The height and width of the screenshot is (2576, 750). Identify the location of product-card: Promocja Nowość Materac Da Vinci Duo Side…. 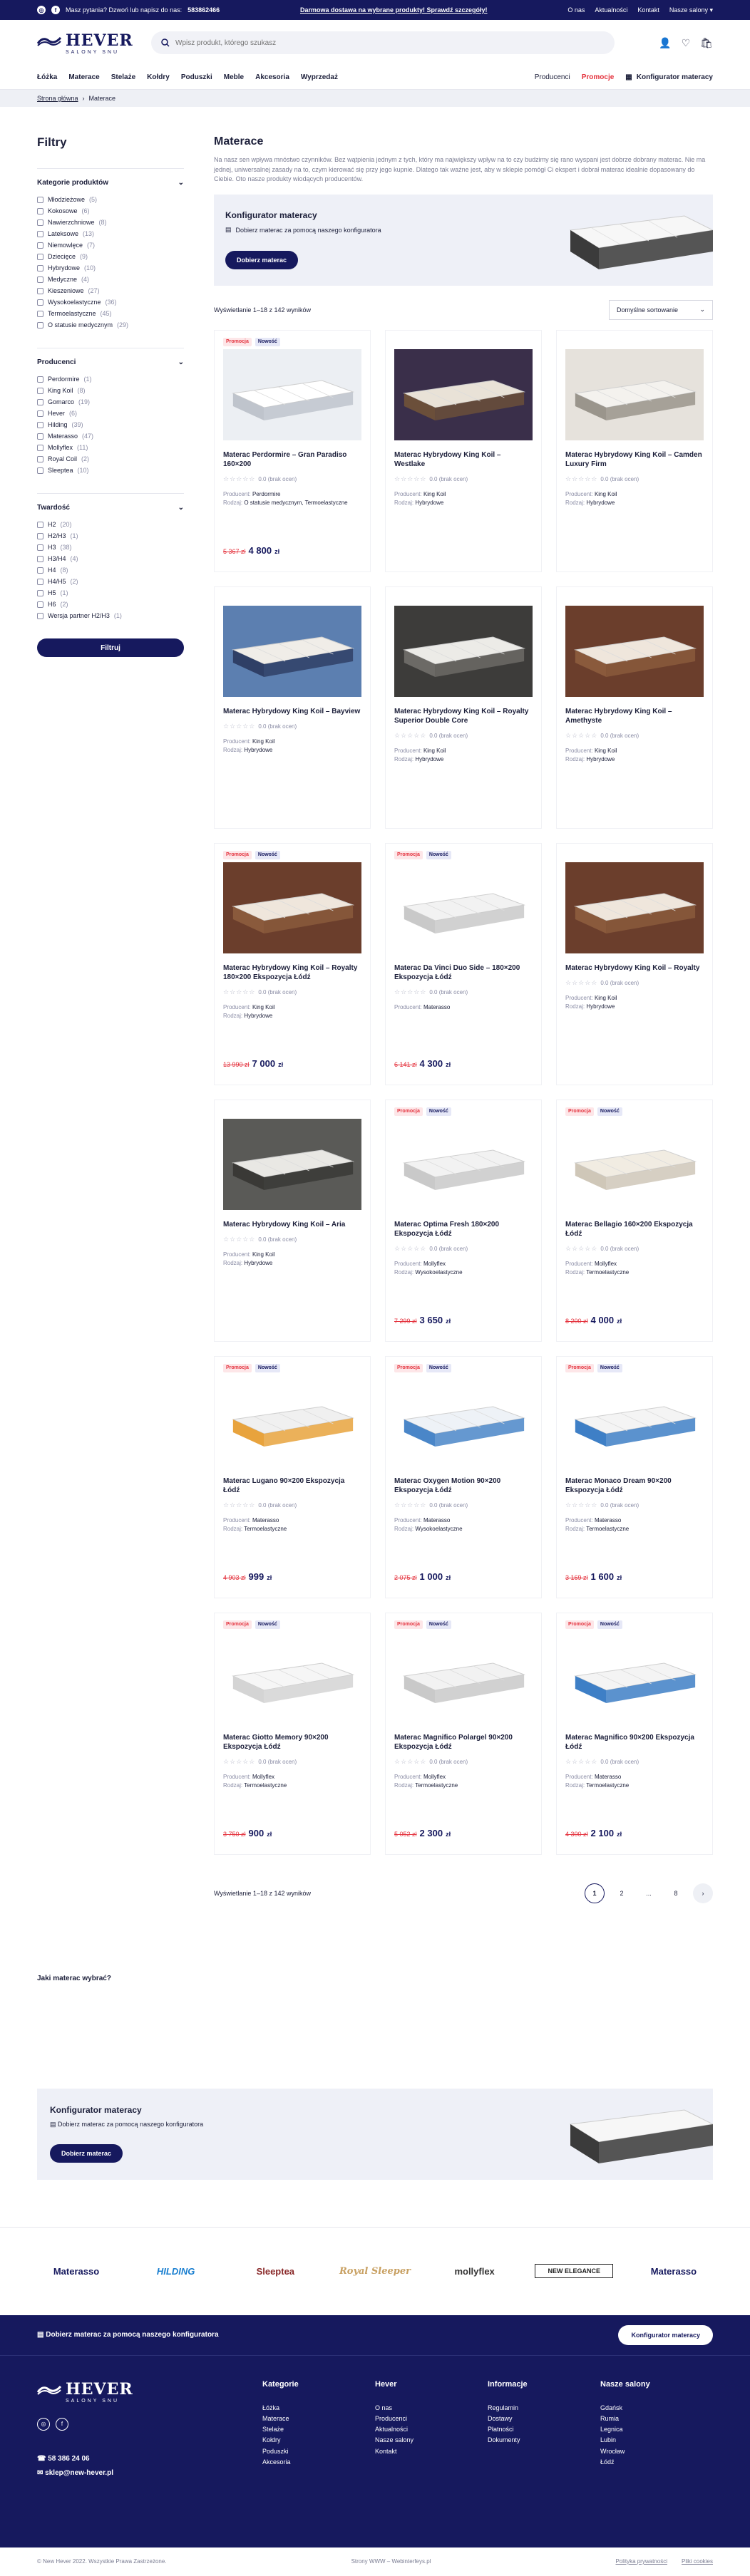
(464, 964).